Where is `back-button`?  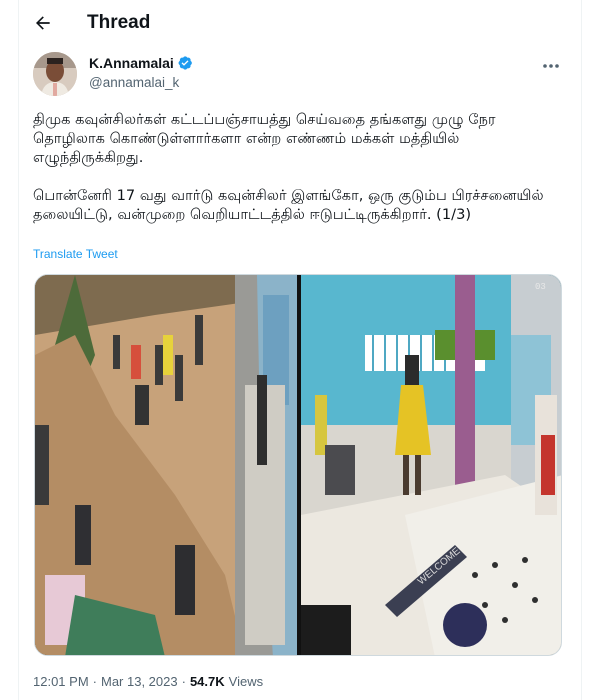 back-button is located at coordinates (43, 23).